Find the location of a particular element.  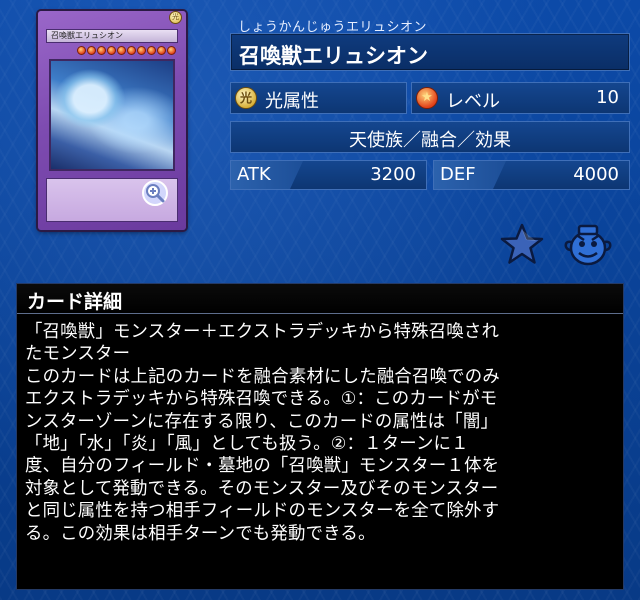

level-star-icon: ★ is located at coordinates (427, 98).